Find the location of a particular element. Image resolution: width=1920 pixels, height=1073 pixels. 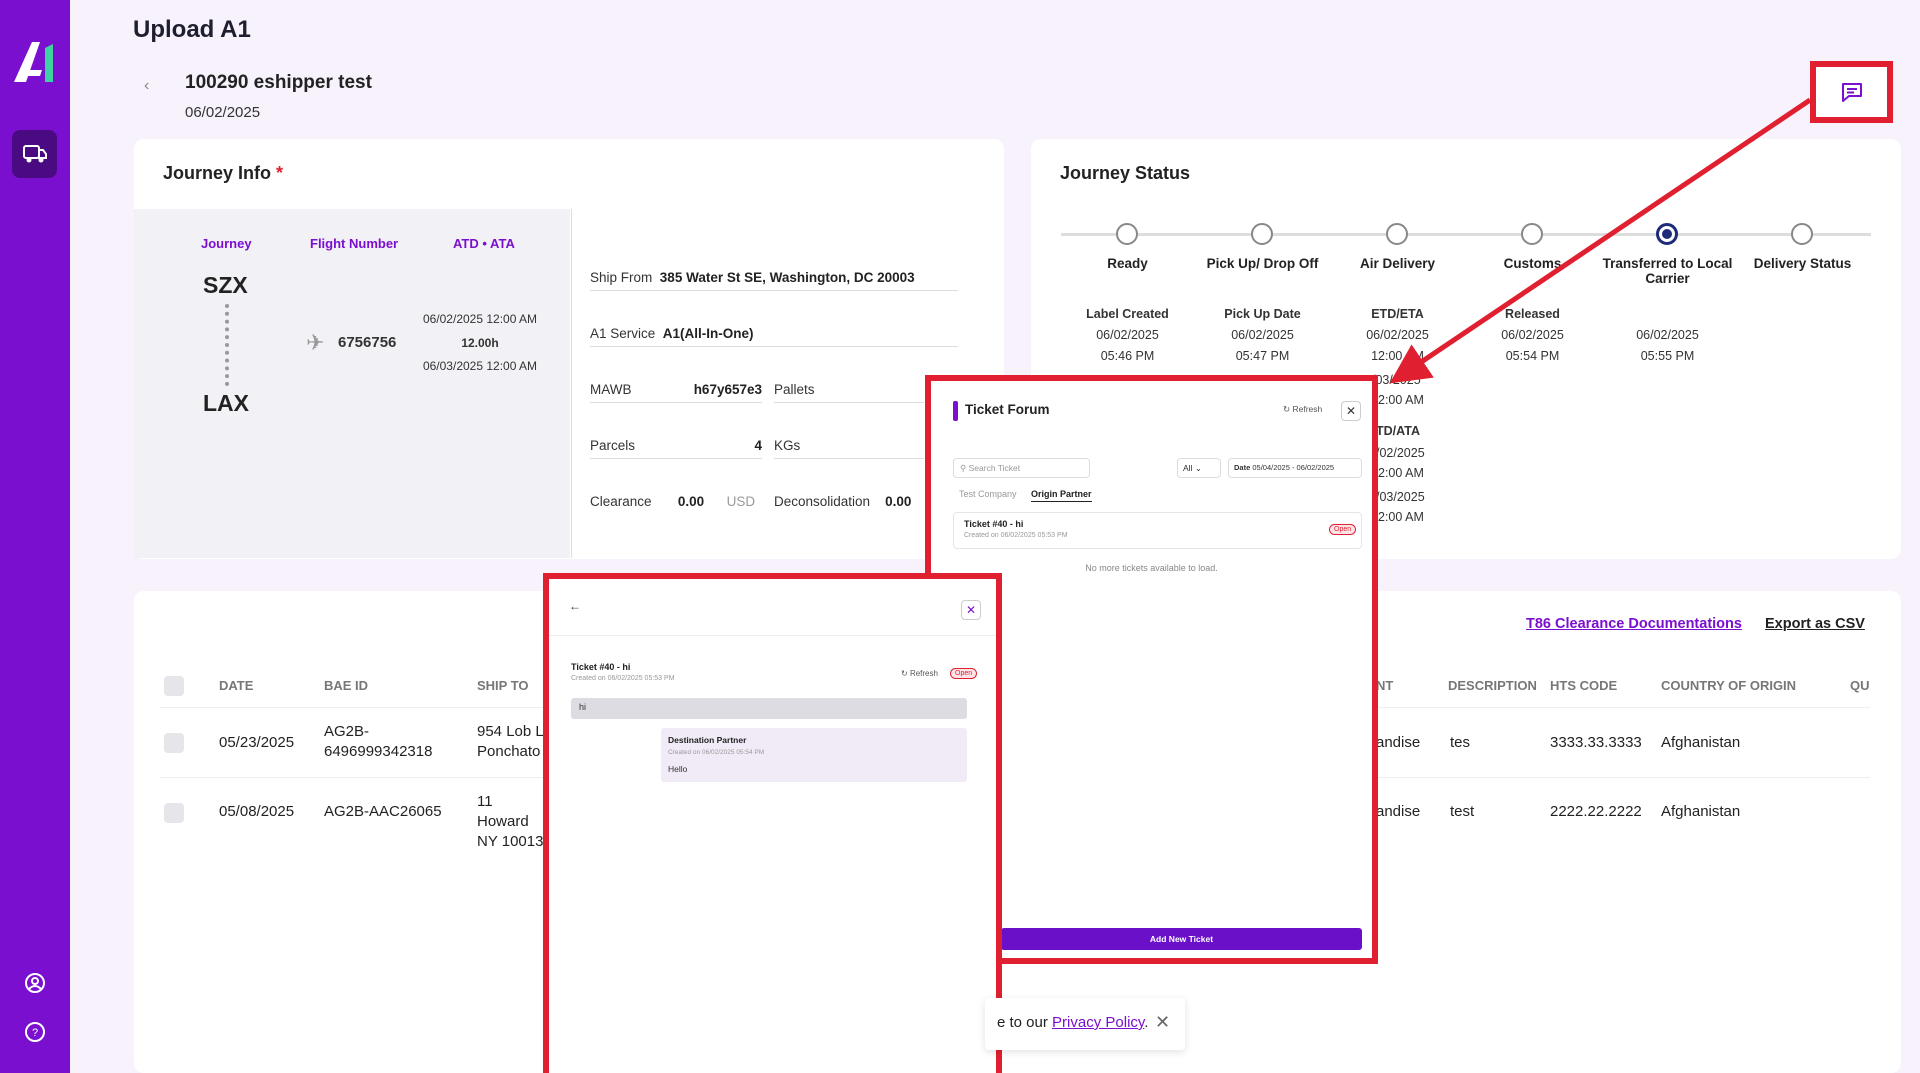

pickup-time: 05:47 PM is located at coordinates (1262, 356).